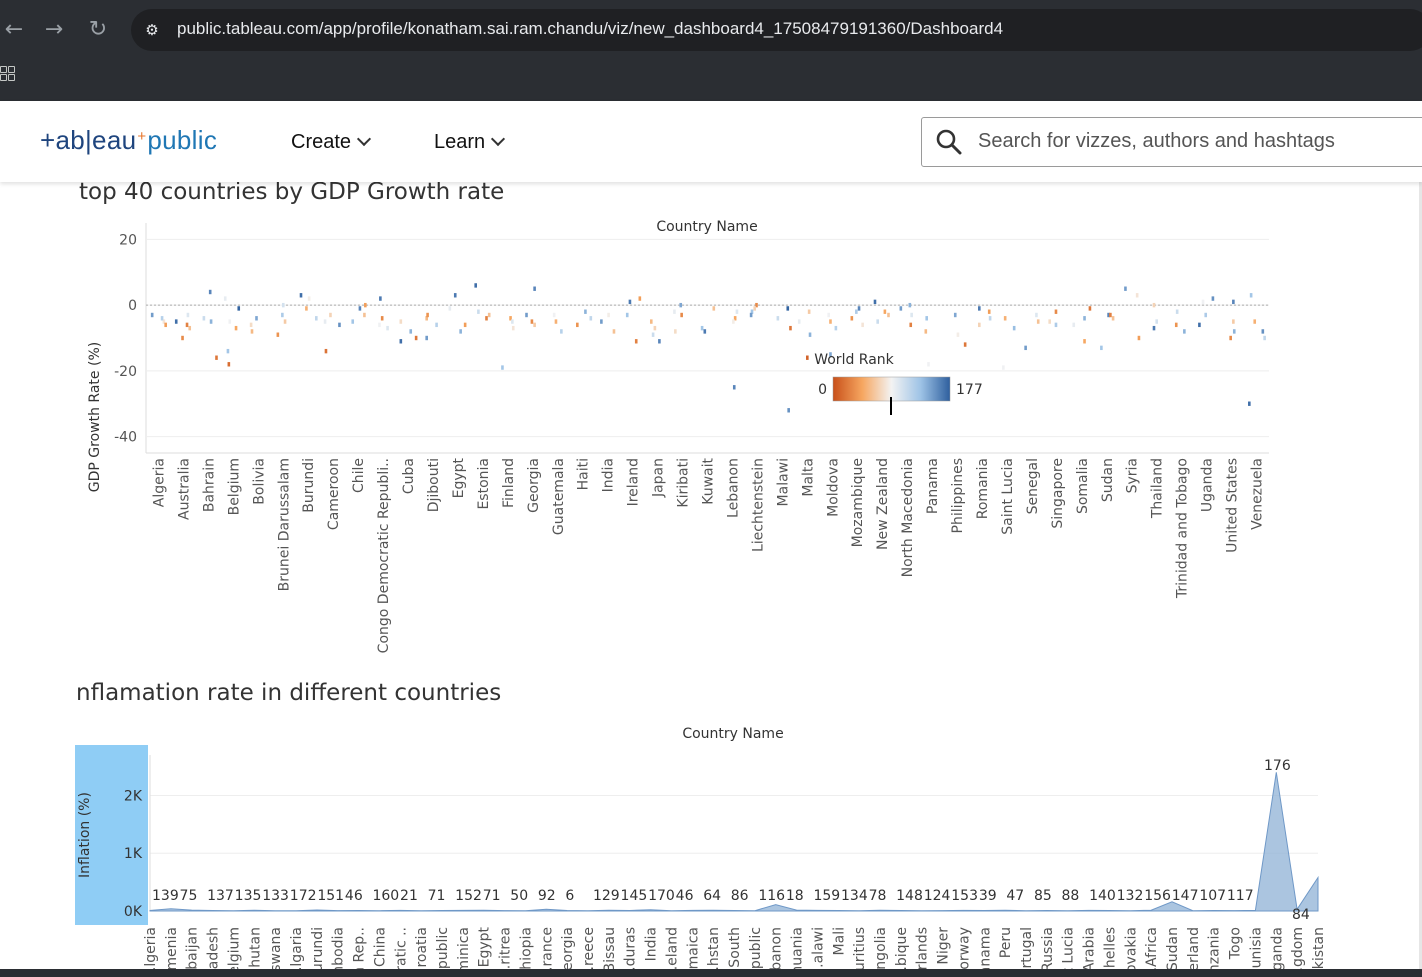 The image size is (1422, 977). I want to click on site-info-icon: ⚙, so click(152, 30).